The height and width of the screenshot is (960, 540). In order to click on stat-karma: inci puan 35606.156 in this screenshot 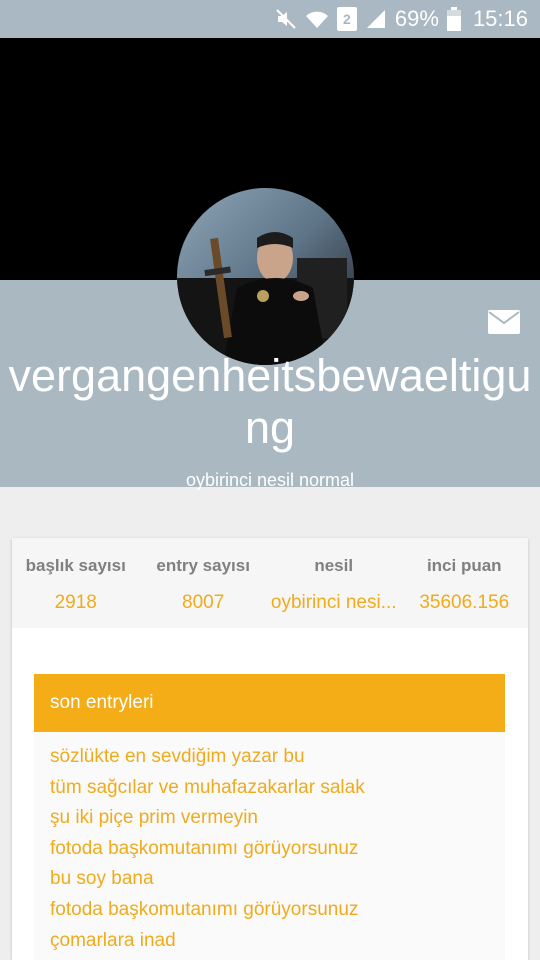, I will do `click(464, 583)`.